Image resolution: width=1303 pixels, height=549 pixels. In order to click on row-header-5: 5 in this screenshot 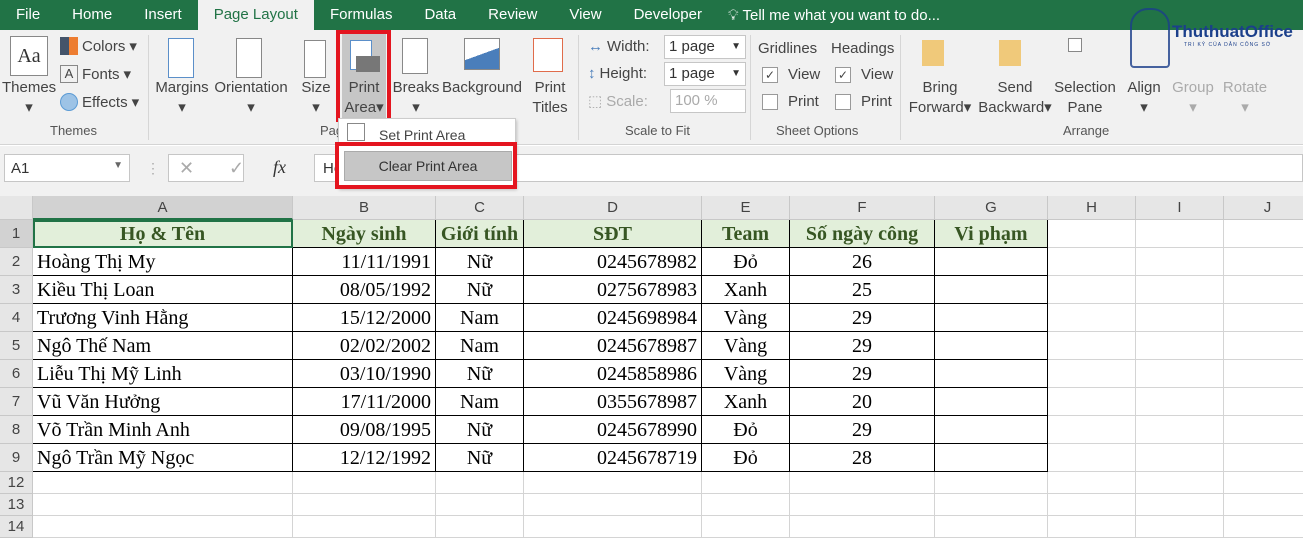, I will do `click(16, 346)`.